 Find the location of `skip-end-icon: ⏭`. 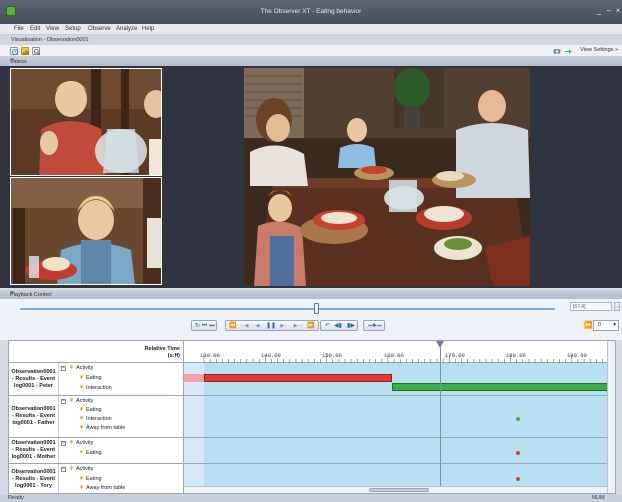

skip-end-icon: ⏭ is located at coordinates (212, 326).